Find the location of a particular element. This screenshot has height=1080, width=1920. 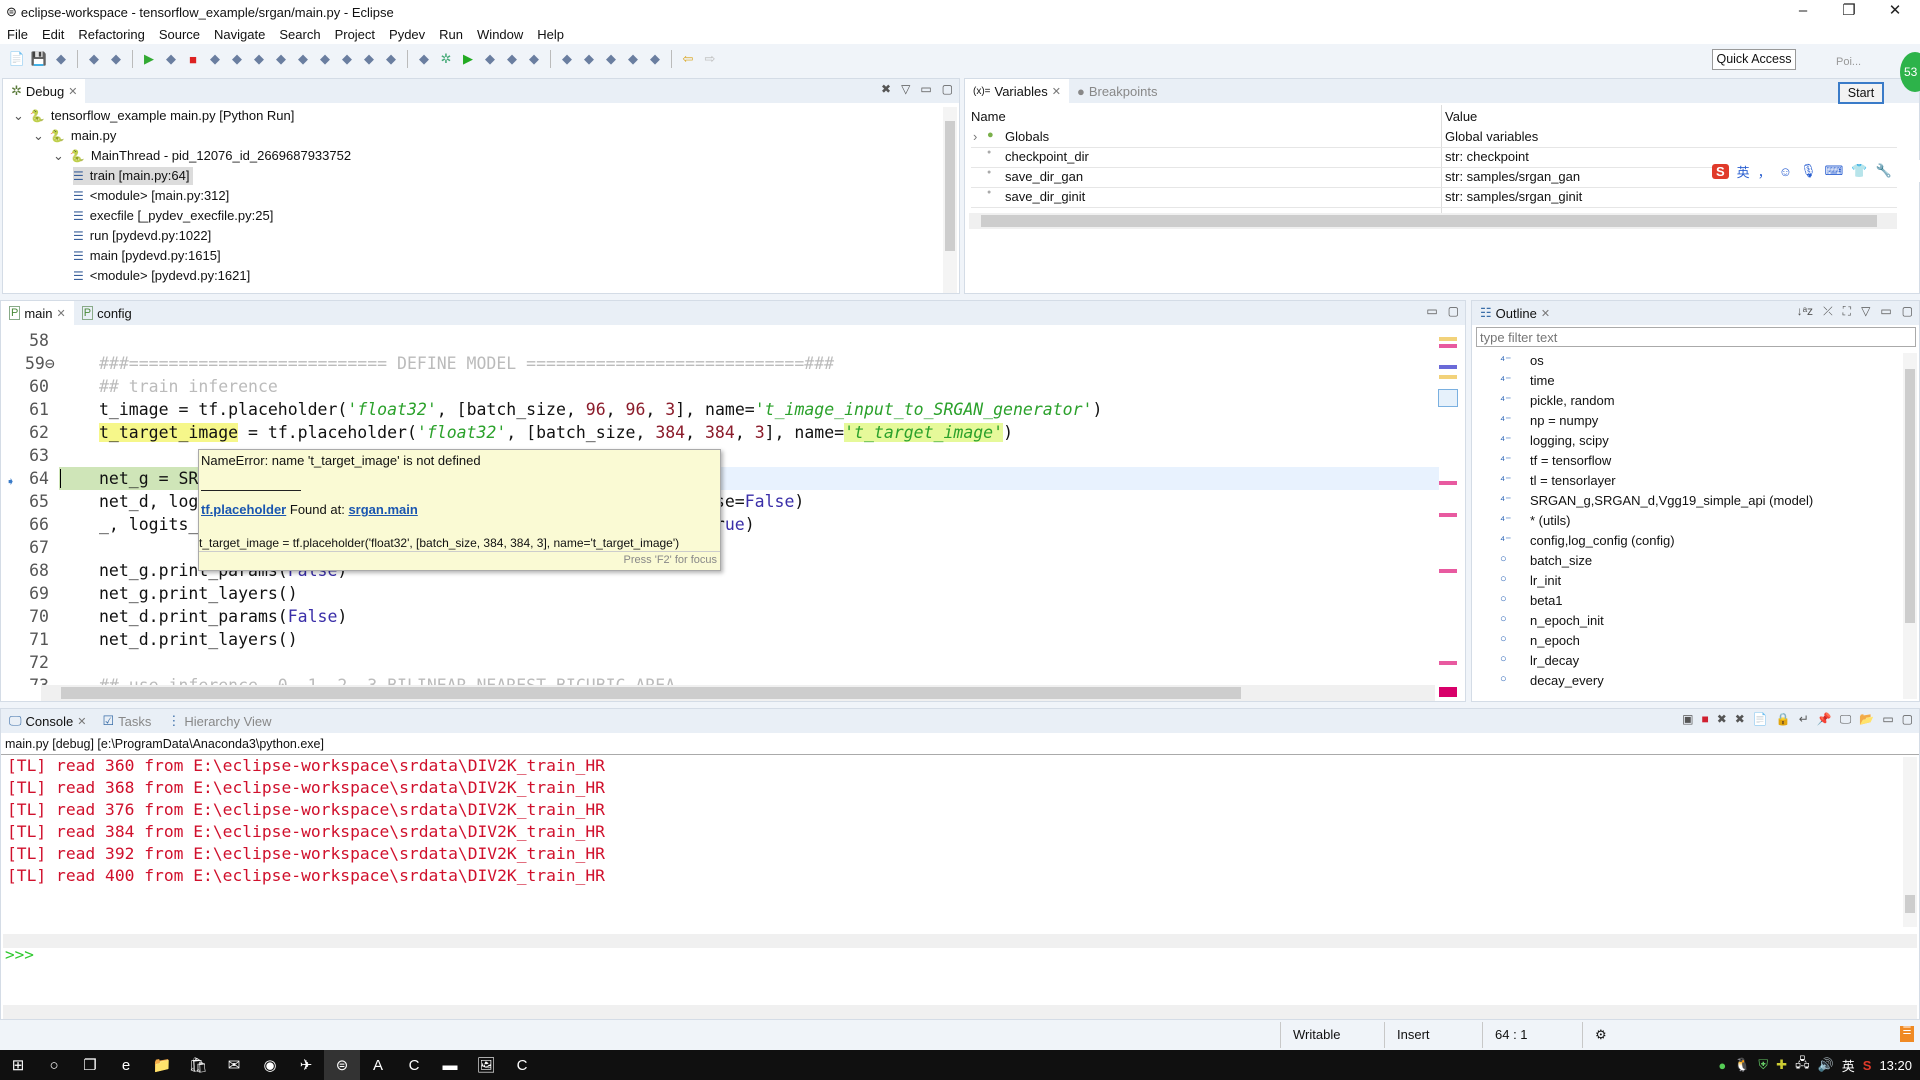

expand-all-icon: ⛶ is located at coordinates (1847, 311).